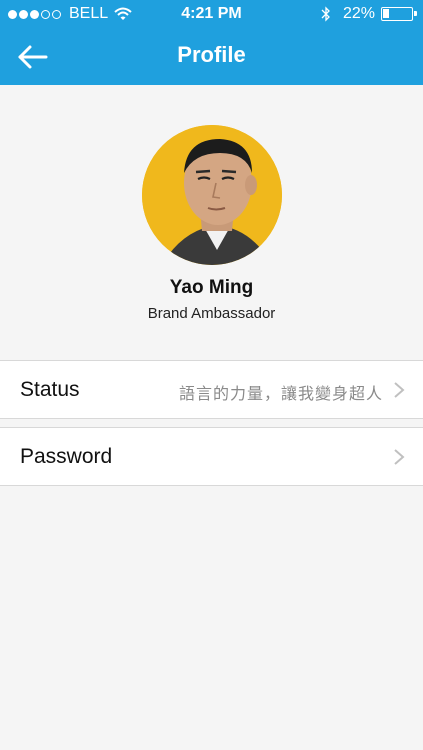 Image resolution: width=423 pixels, height=750 pixels. Describe the element at coordinates (358, 13) in the screenshot. I see `battery-percent: 22%` at that location.